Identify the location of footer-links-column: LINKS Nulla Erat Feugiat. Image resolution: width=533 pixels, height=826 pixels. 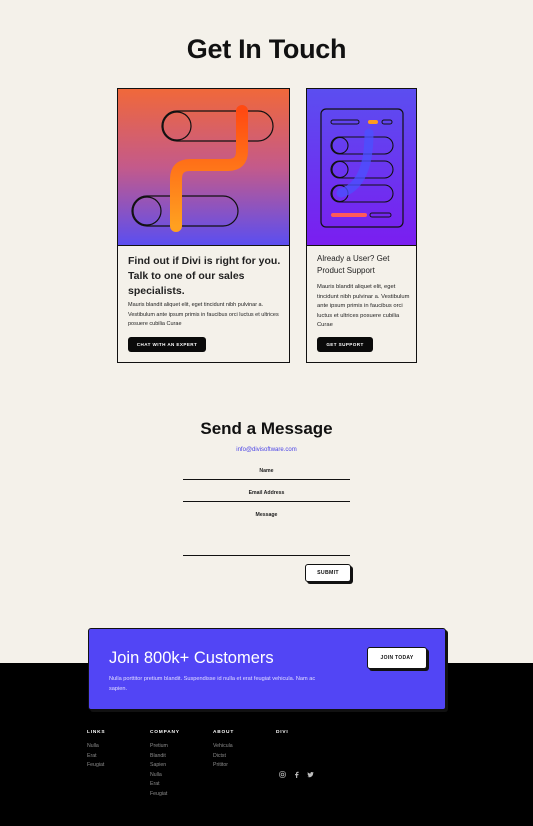
(96, 750).